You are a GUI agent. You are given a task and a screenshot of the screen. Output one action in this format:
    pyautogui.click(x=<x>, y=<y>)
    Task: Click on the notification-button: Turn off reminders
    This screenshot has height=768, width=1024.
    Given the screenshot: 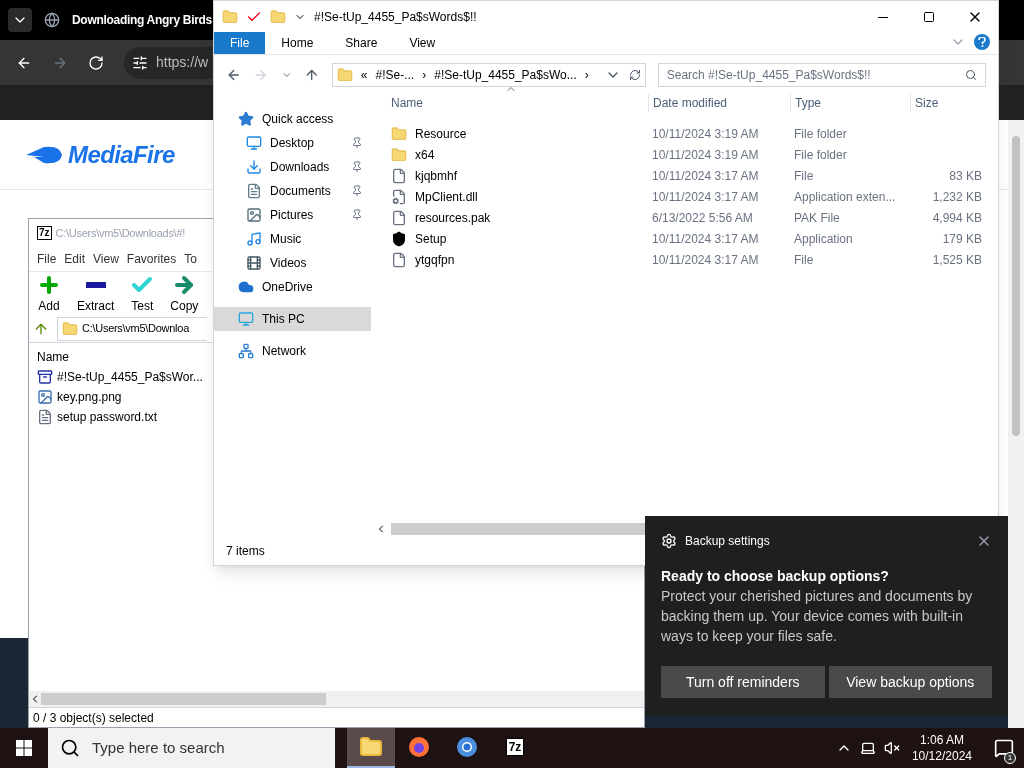 What is the action you would take?
    pyautogui.click(x=743, y=682)
    